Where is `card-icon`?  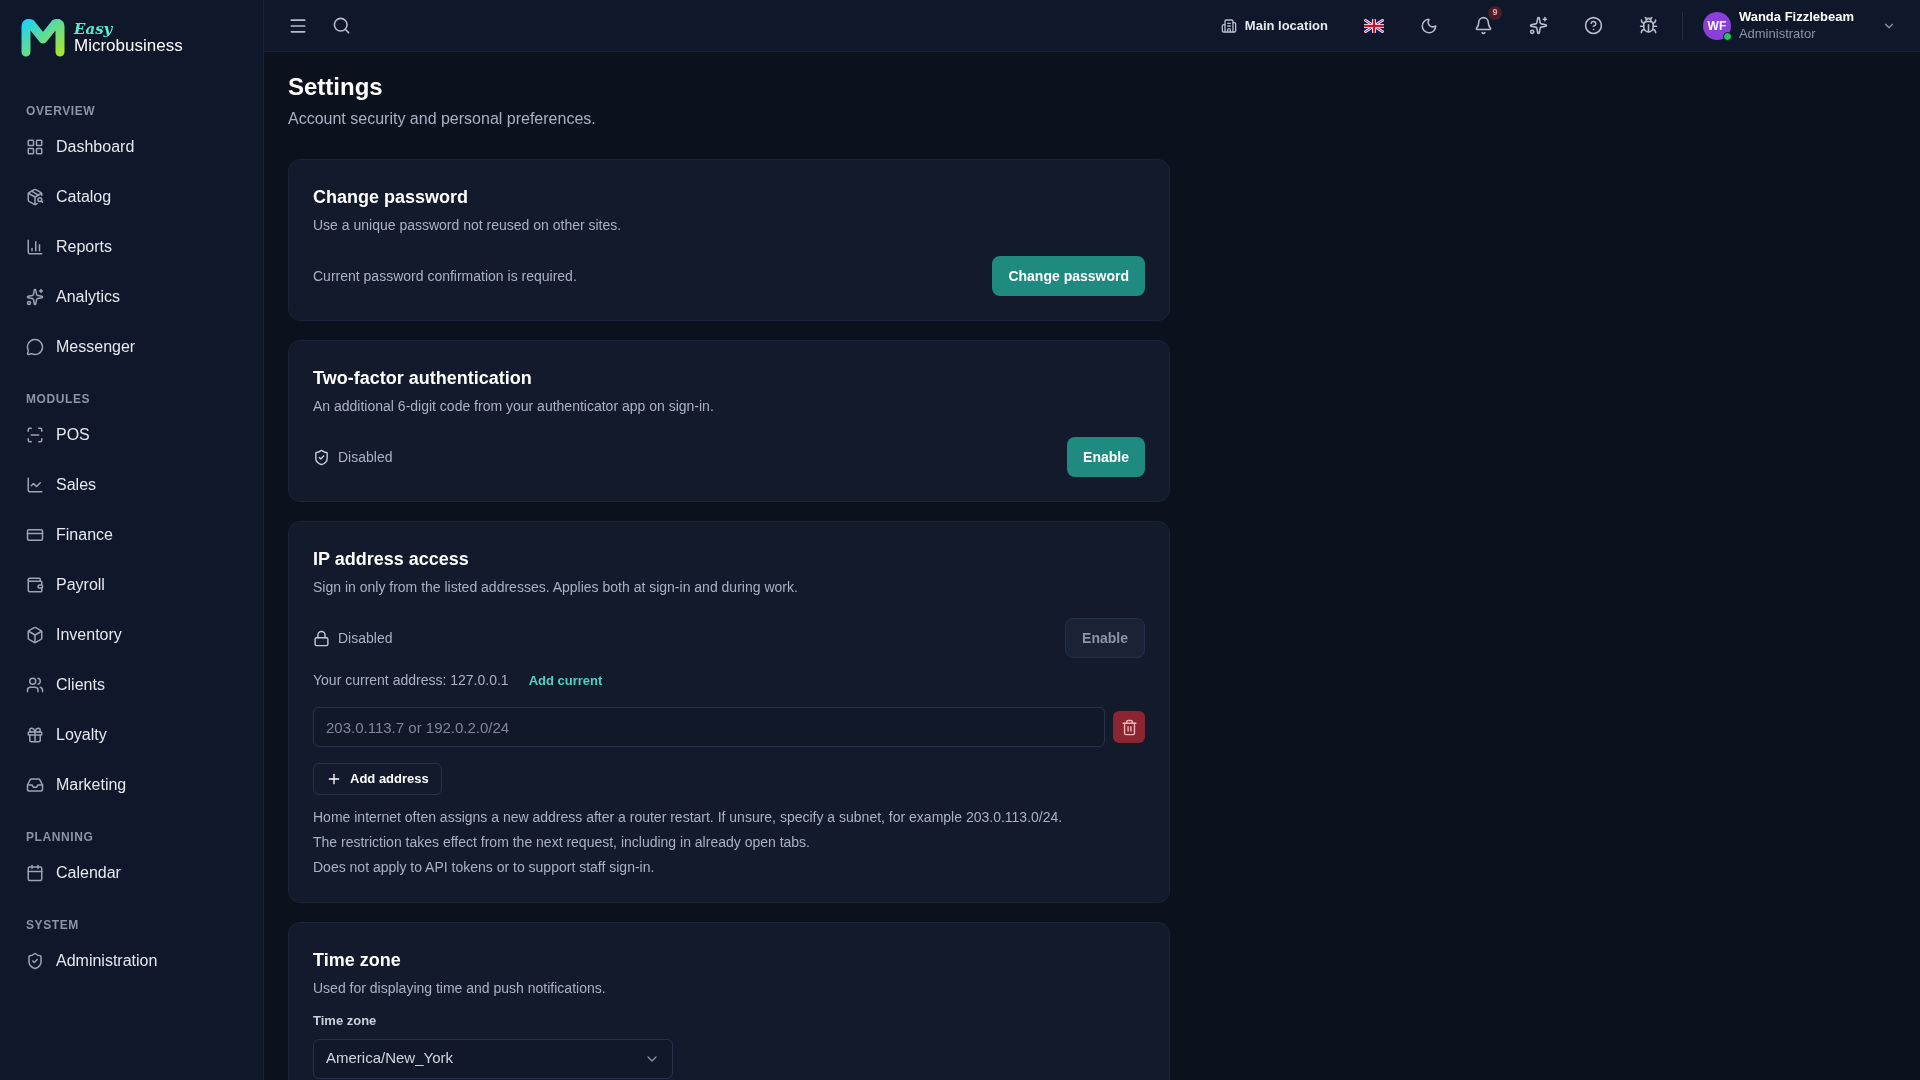
card-icon is located at coordinates (35, 535).